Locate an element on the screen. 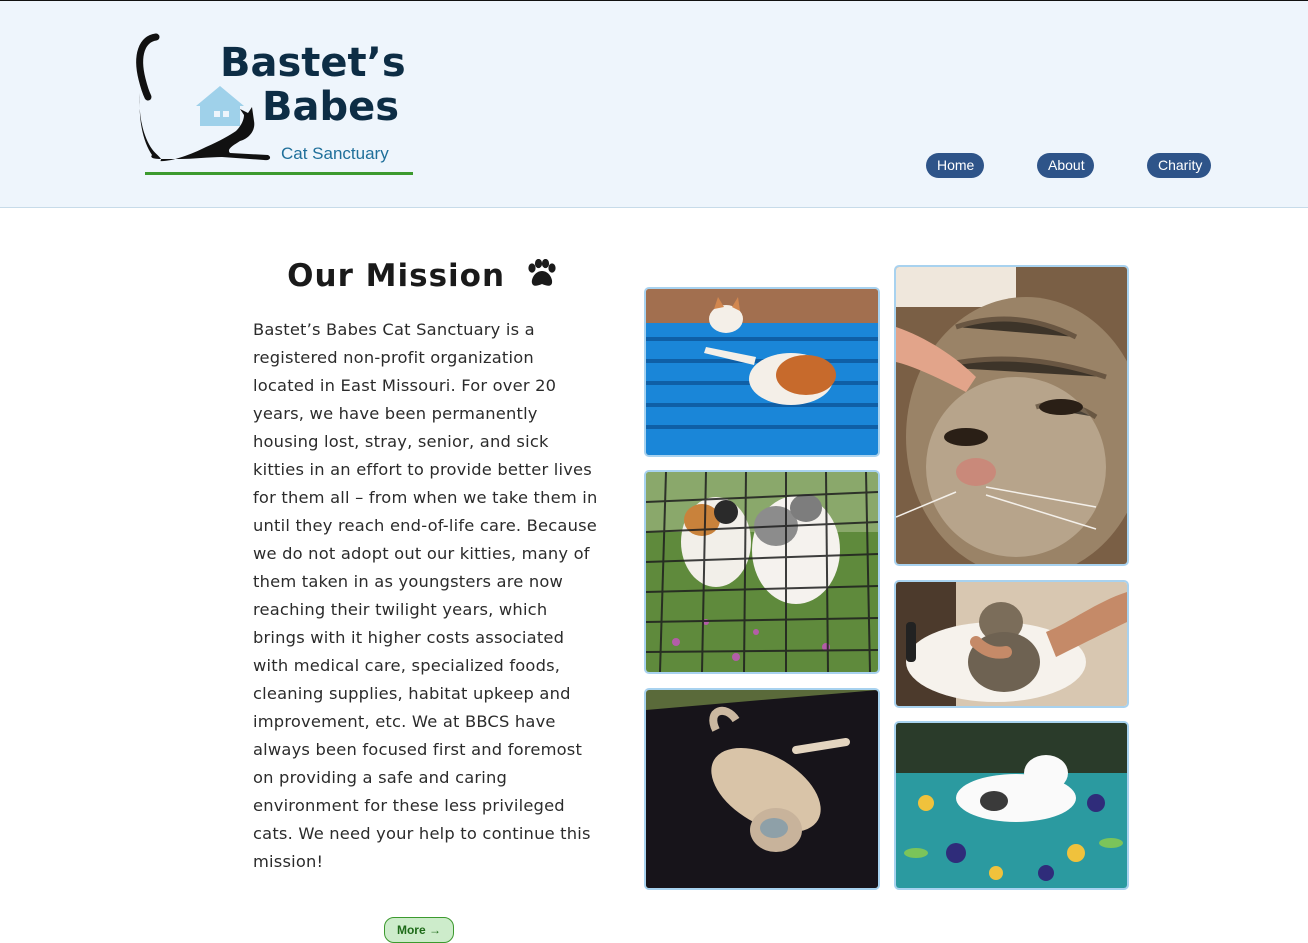 The image size is (1308, 943). nav-about-button: About is located at coordinates (1065, 165).